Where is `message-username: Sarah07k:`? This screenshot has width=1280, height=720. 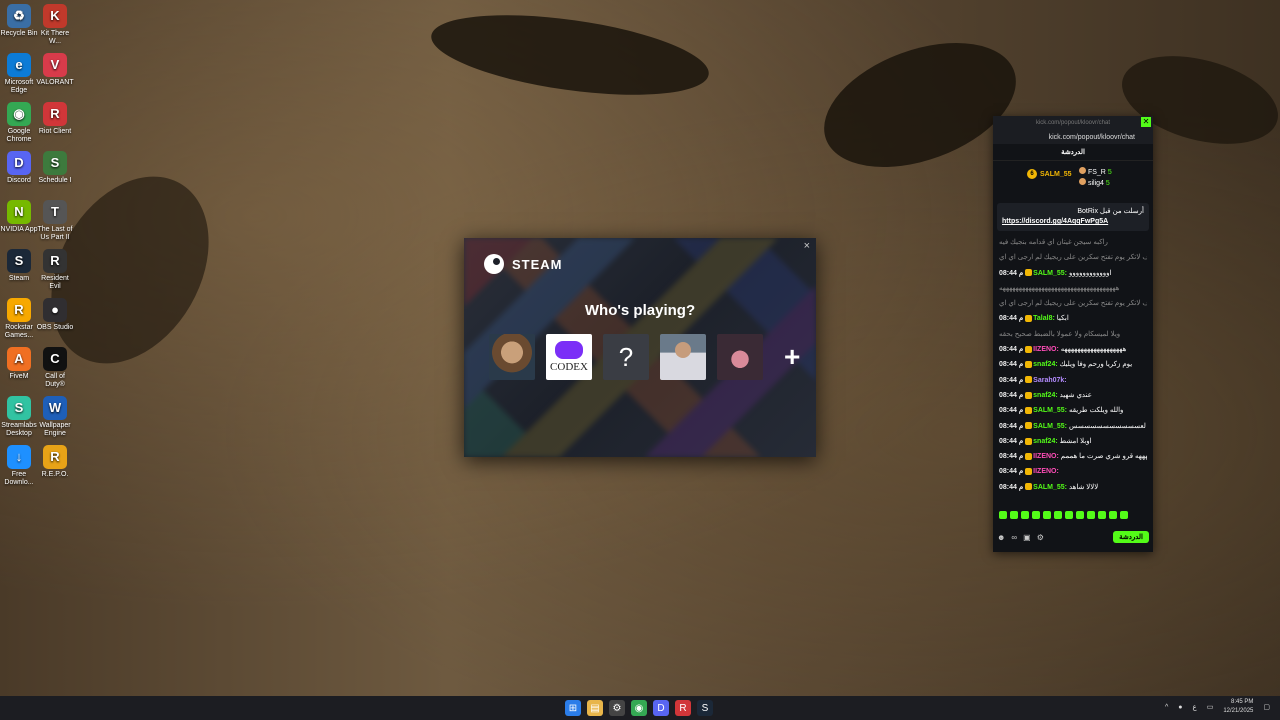
message-username: Sarah07k: is located at coordinates (1049, 380).